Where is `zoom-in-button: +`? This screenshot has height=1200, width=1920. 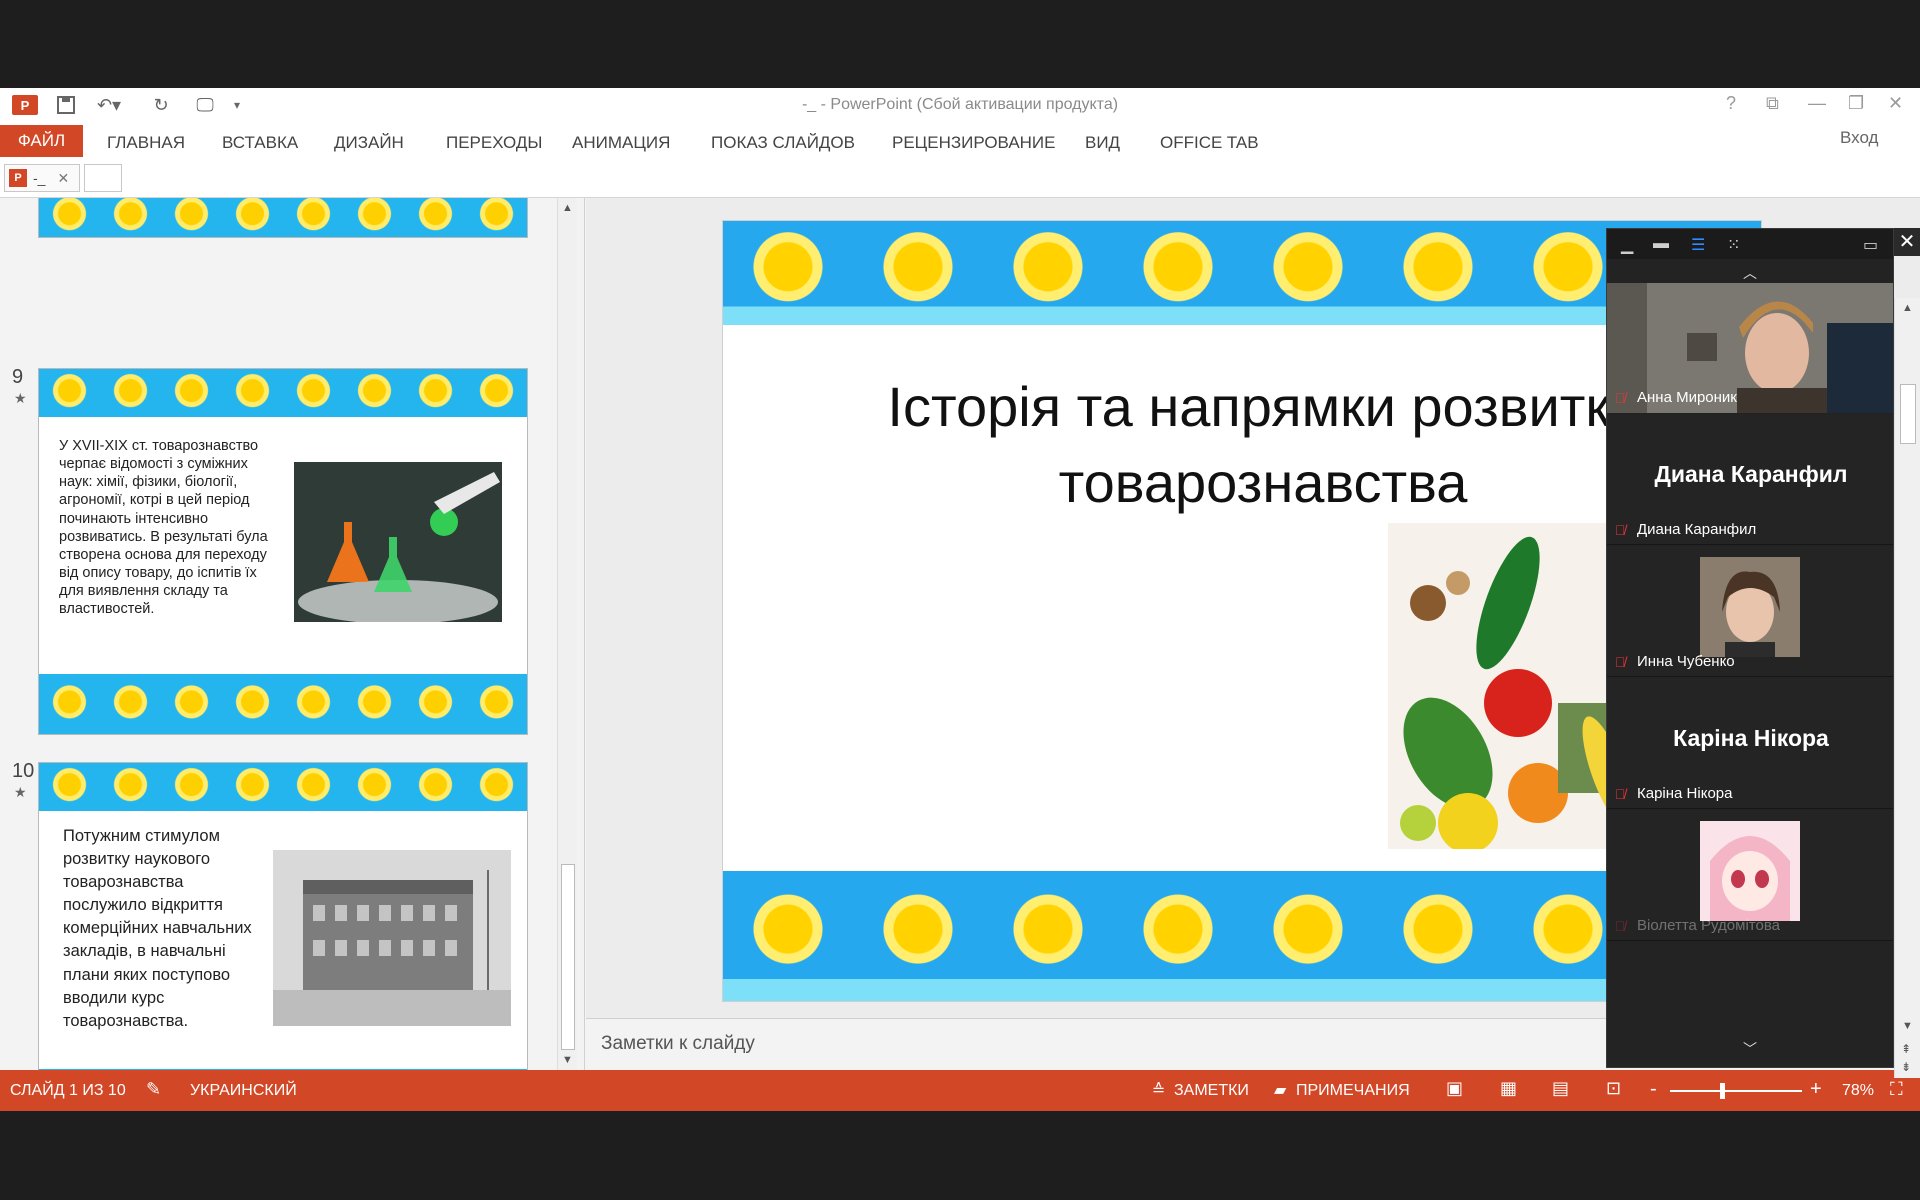
zoom-in-button: + is located at coordinates (1816, 1089).